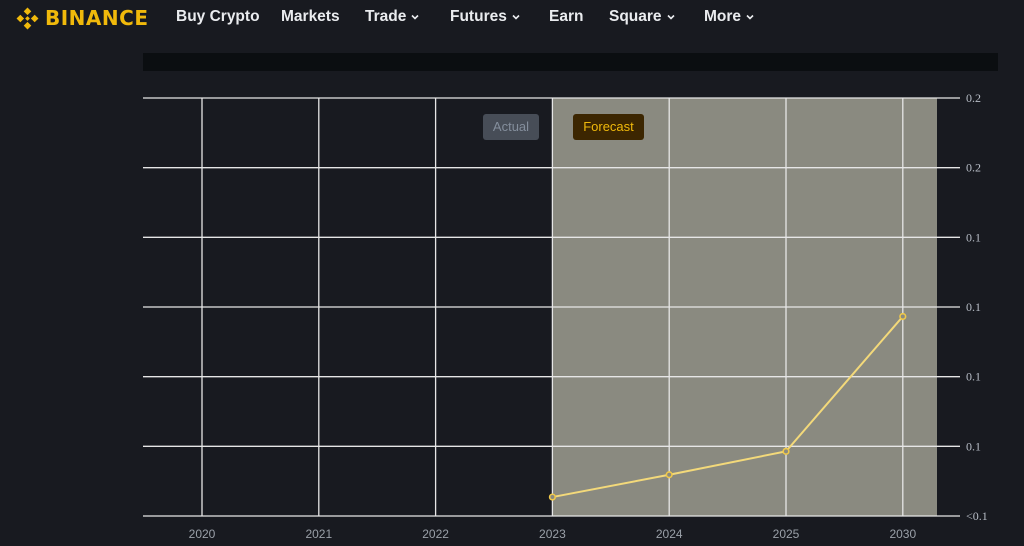 This screenshot has height=546, width=1024. Describe the element at coordinates (318, 534) in the screenshot. I see `x-tick-label: 2021` at that location.